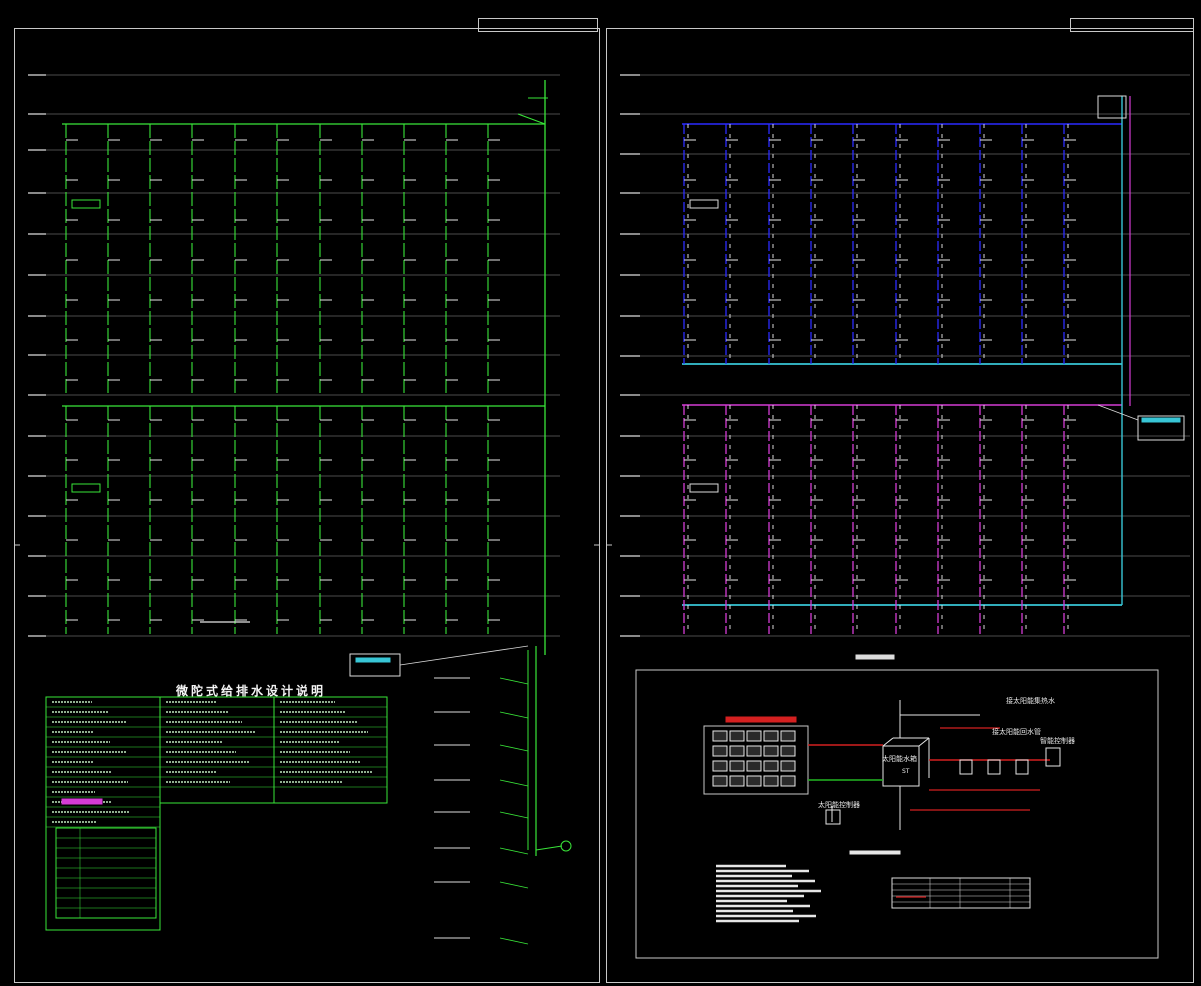 This screenshot has width=1201, height=986. Describe the element at coordinates (373, 660) in the screenshot. I see `left-callout-fill` at that location.